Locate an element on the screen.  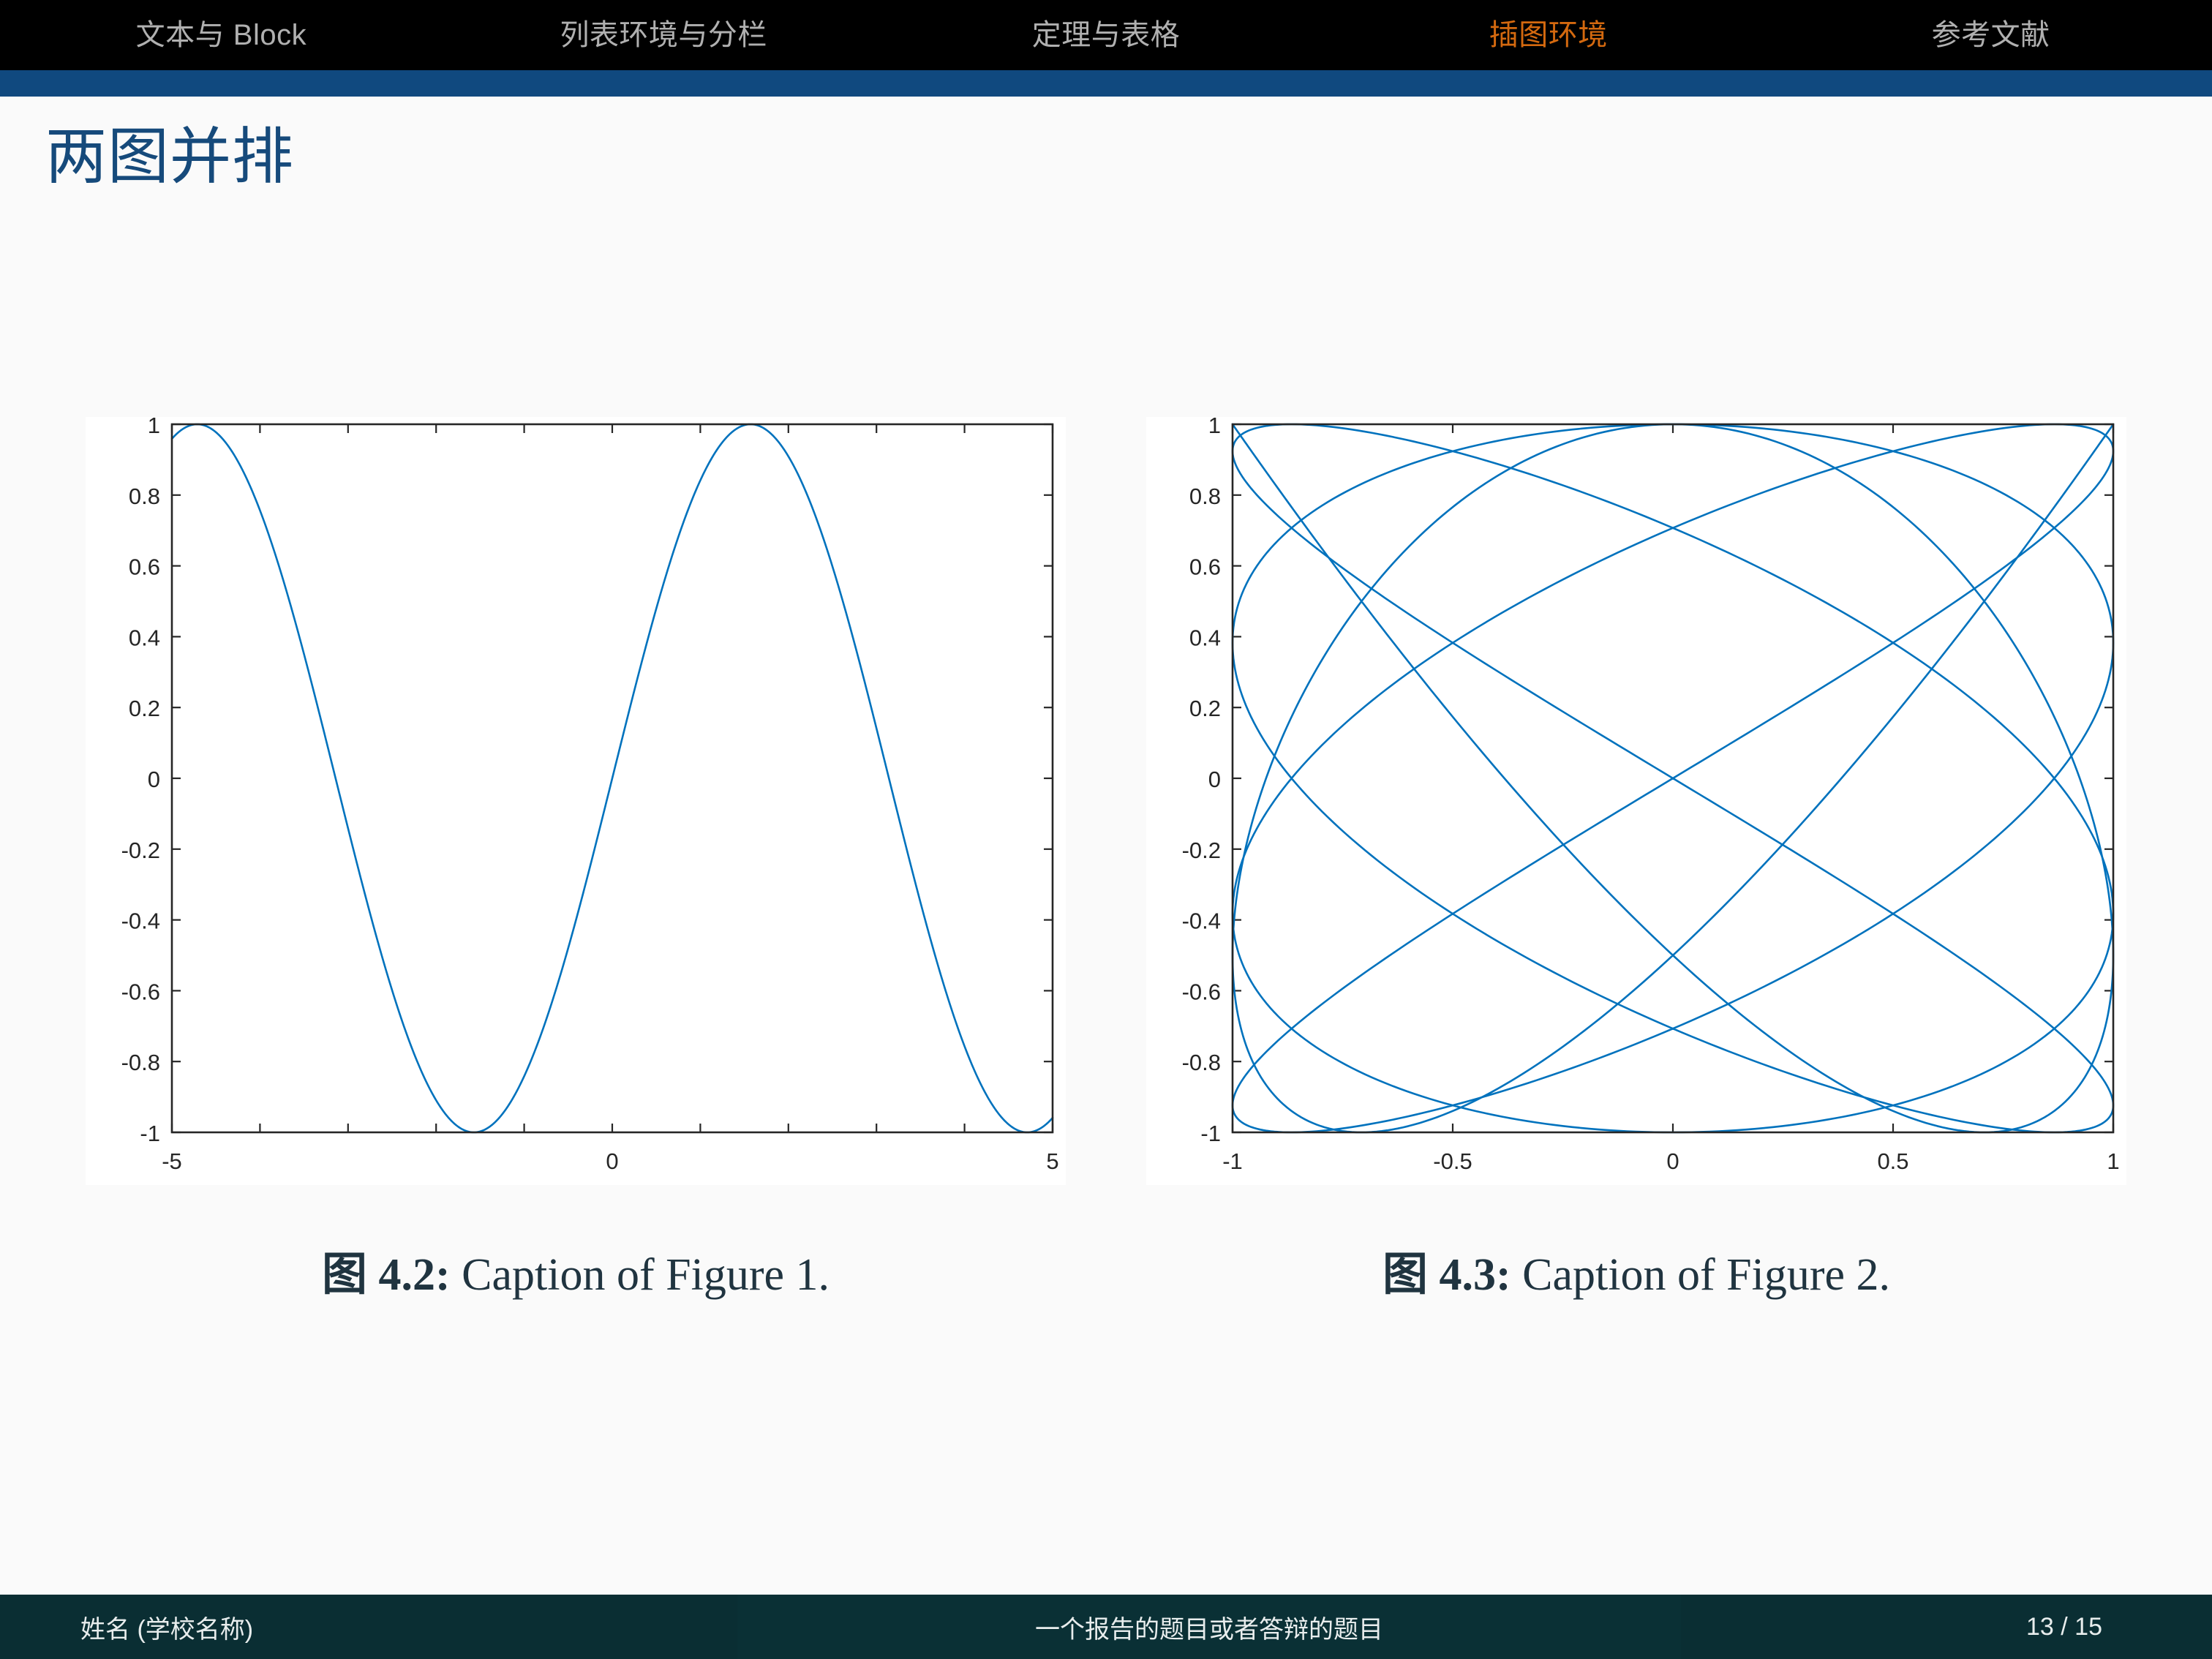
top-navigation-bar: 文本与 Block 列表环境与分栏 定理与表格 插图环境 参考文献 is located at coordinates (1106, 35).